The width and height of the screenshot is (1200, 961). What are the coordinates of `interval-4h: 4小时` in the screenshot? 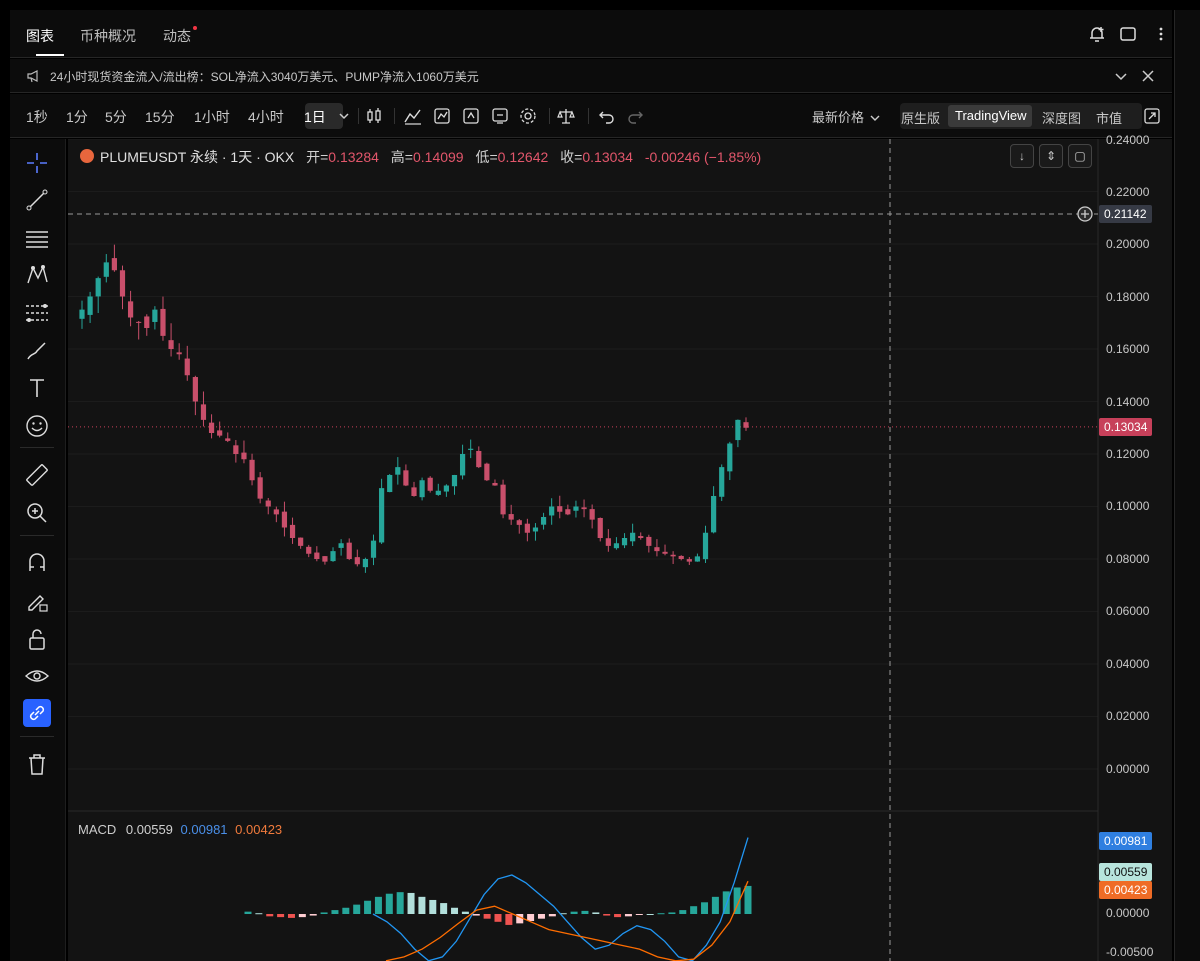 It's located at (266, 117).